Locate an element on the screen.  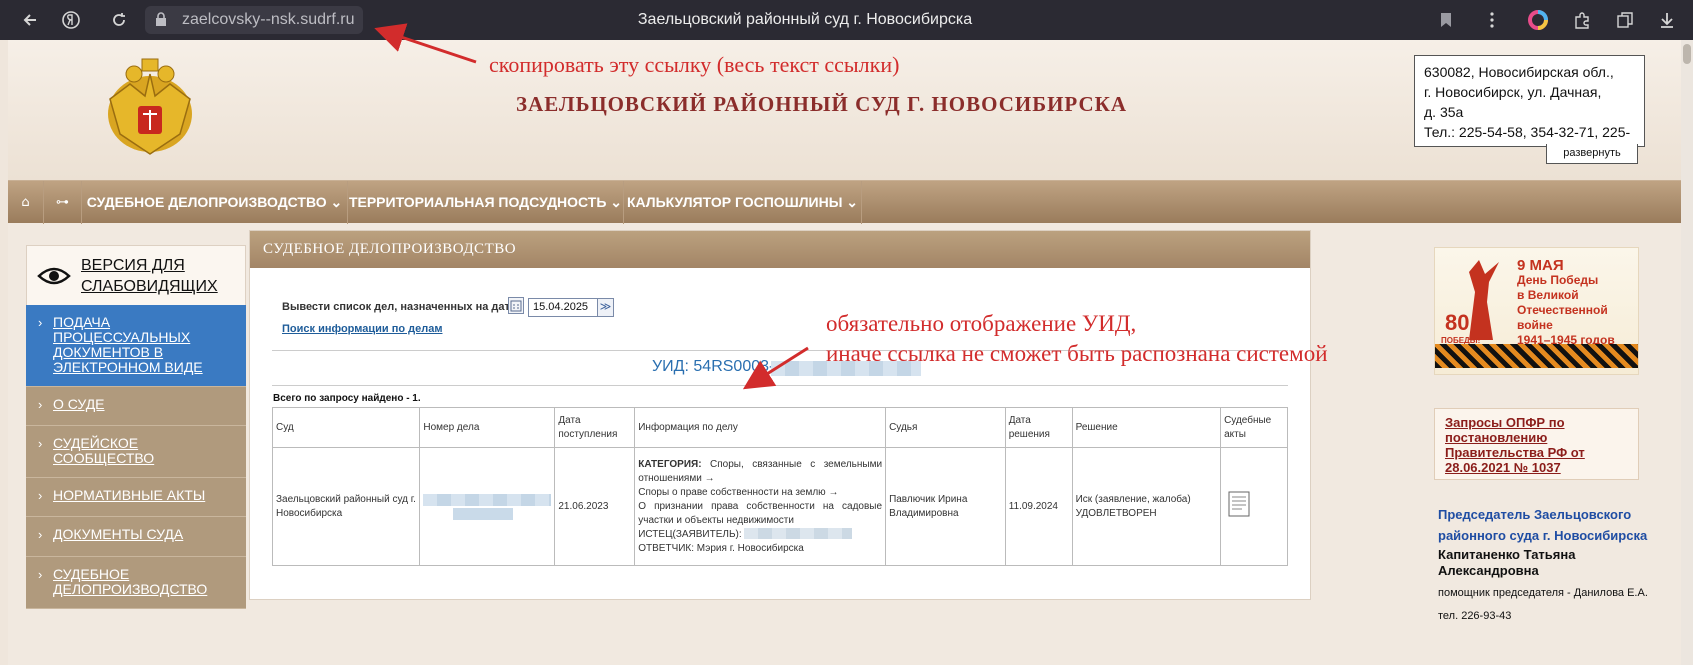
cell-case-number is located at coordinates (487, 506).